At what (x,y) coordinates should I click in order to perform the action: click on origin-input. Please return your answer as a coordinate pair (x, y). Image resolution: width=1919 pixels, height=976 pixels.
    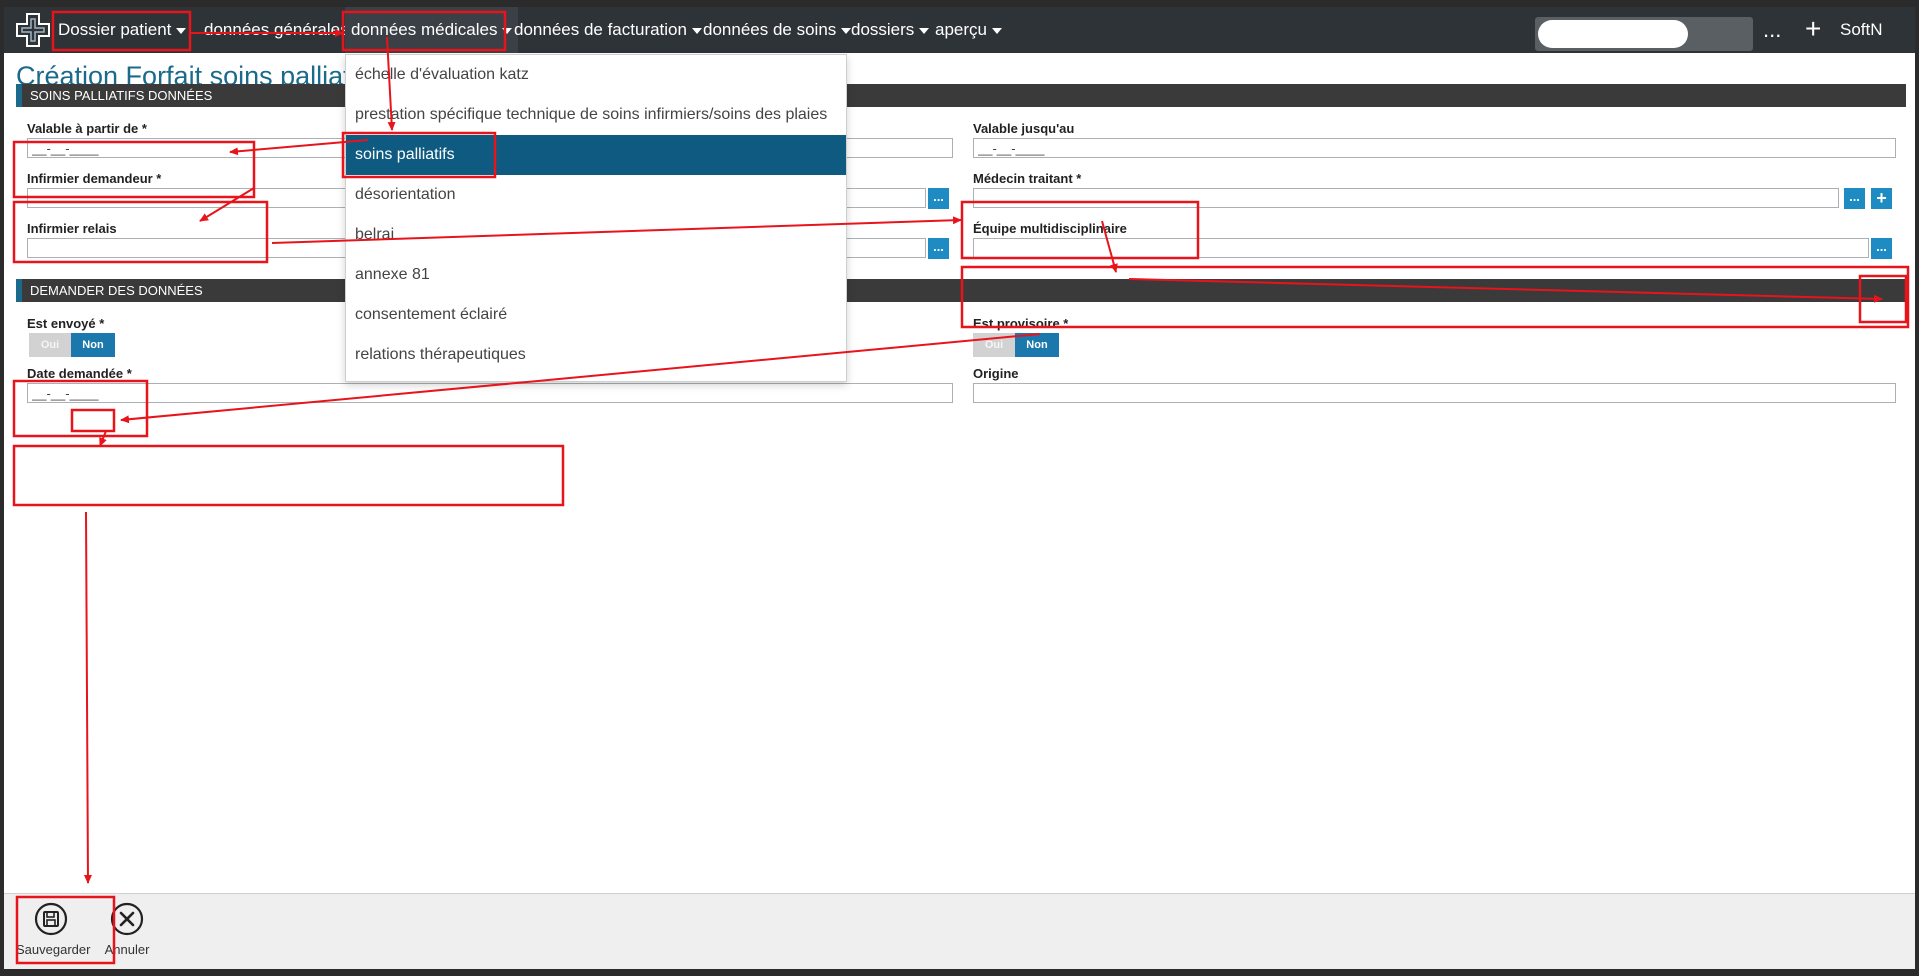
    Looking at the image, I should click on (1434, 393).